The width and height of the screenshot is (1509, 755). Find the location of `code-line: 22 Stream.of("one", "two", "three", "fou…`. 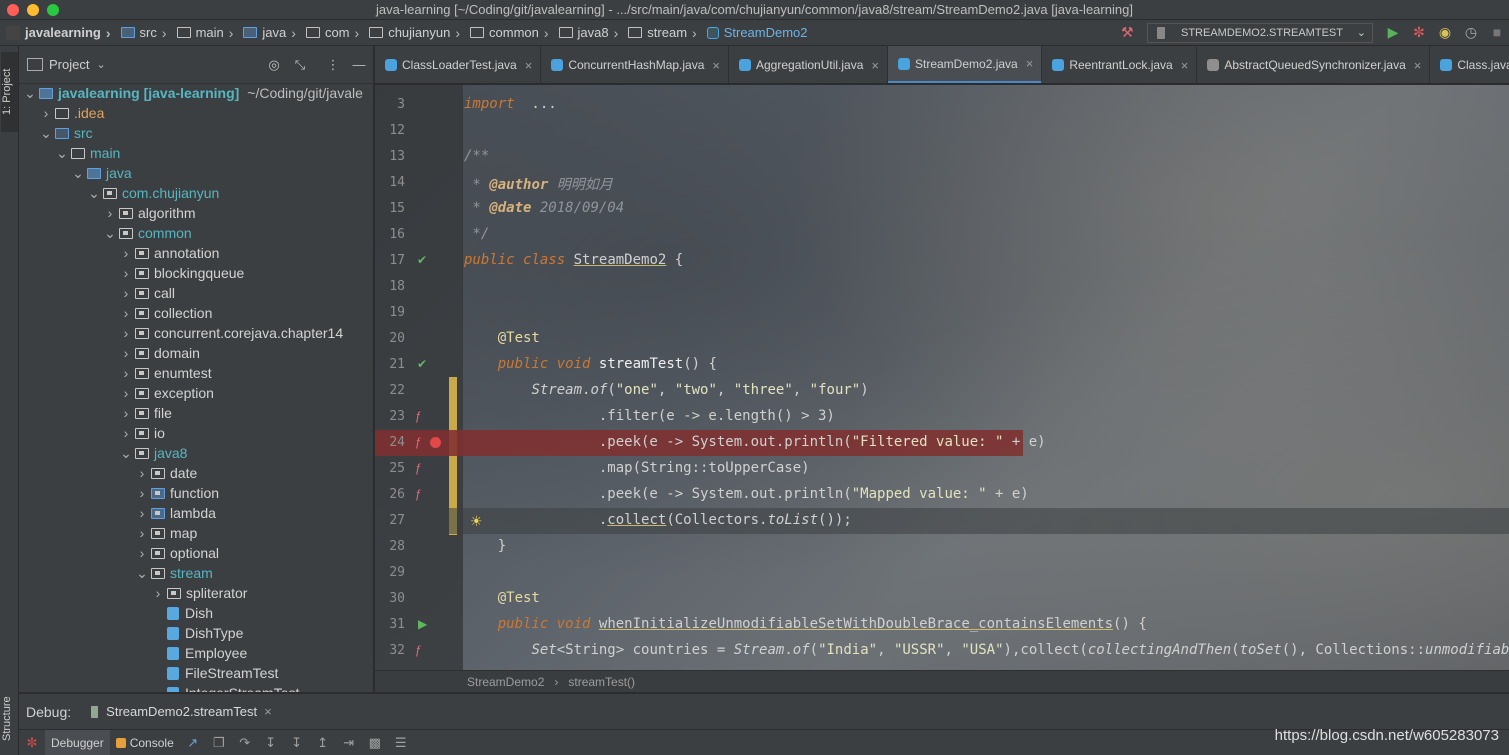

code-line: 22 Stream.of("one", "two", "three", "fou… is located at coordinates (942, 391).